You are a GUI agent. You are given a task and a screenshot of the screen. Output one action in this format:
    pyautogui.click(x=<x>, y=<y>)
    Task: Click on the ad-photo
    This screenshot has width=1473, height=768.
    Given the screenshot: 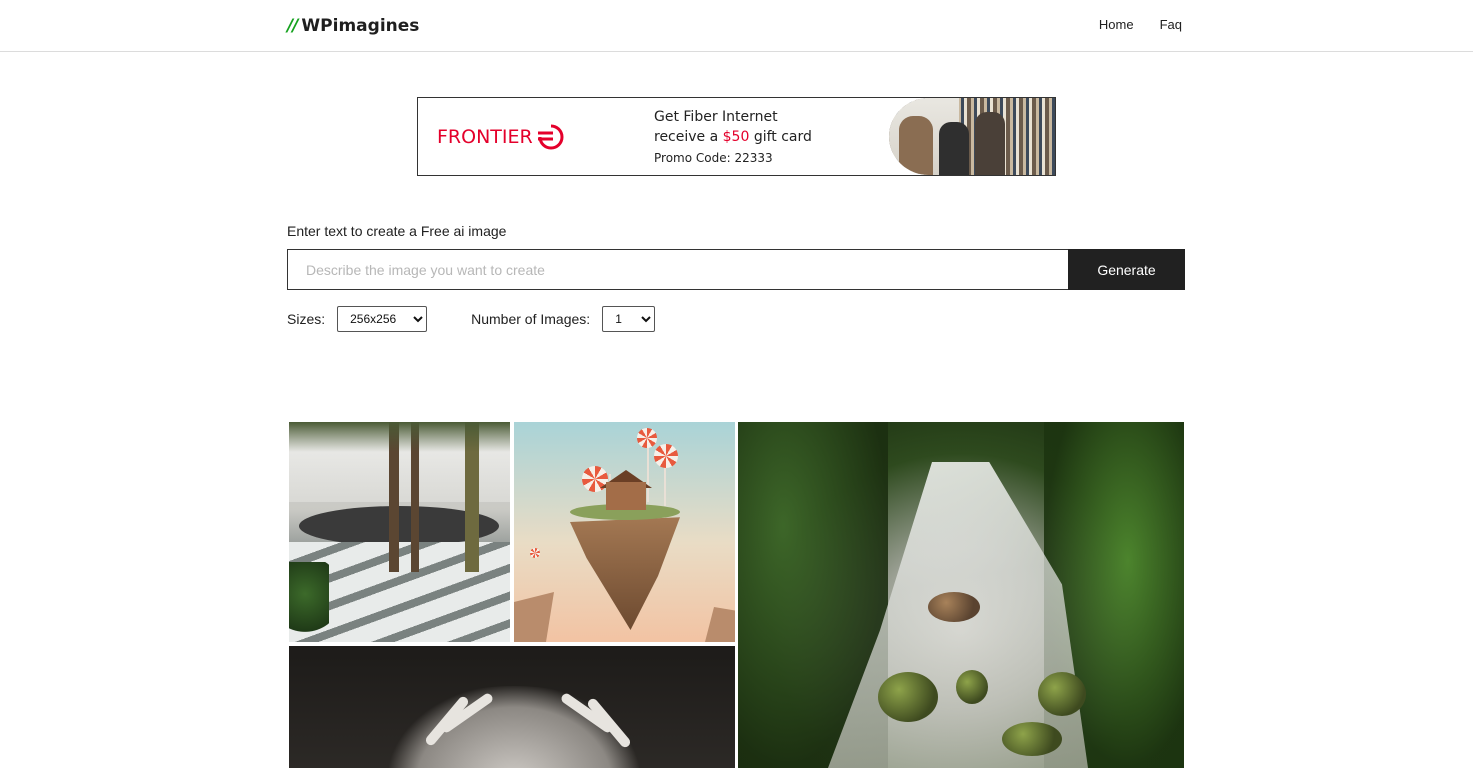 What is the action you would take?
    pyautogui.click(x=972, y=136)
    